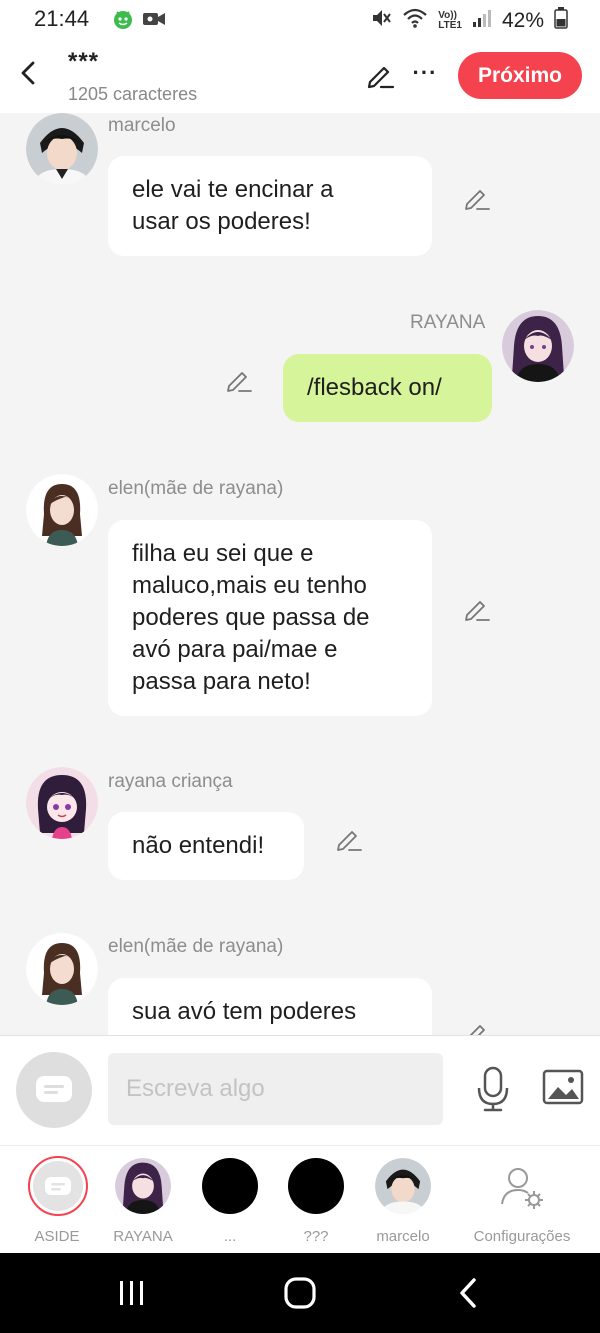 The height and width of the screenshot is (1333, 600). I want to click on muted-icon, so click(381, 20).